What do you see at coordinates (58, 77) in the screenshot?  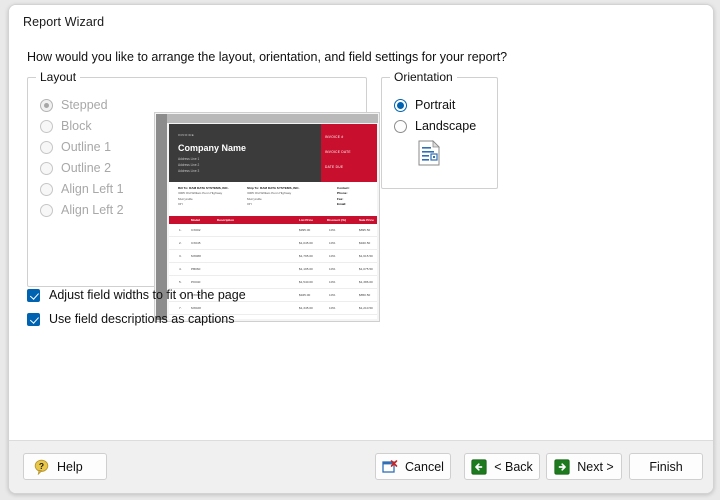 I see `layout-legend: Layout` at bounding box center [58, 77].